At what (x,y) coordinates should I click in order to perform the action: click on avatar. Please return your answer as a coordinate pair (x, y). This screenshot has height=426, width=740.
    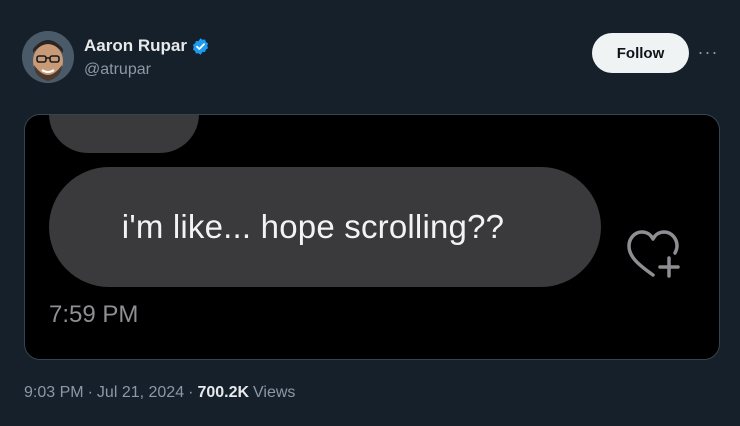
    Looking at the image, I should click on (48, 57).